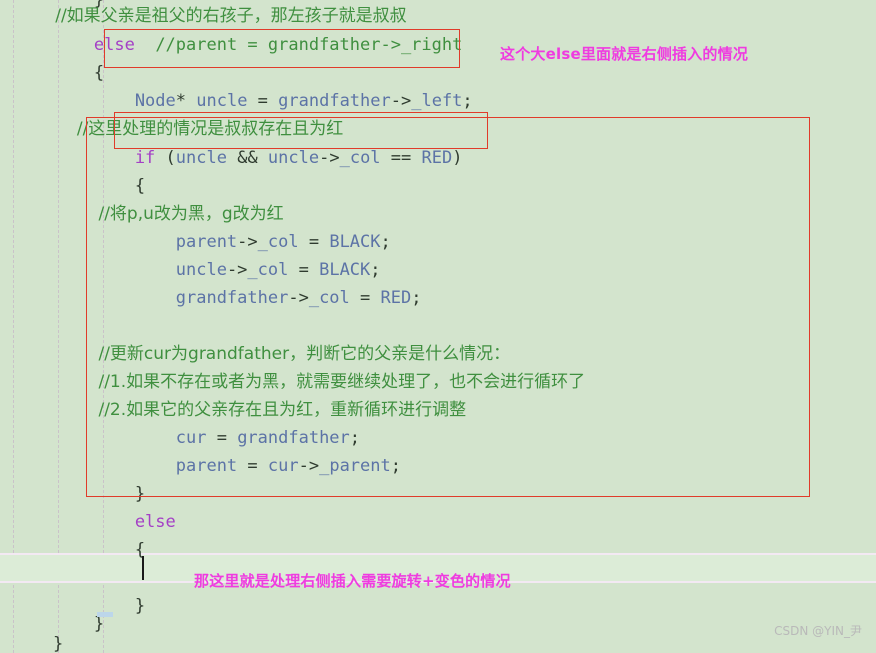  I want to click on code-token: (, so click(165, 158).